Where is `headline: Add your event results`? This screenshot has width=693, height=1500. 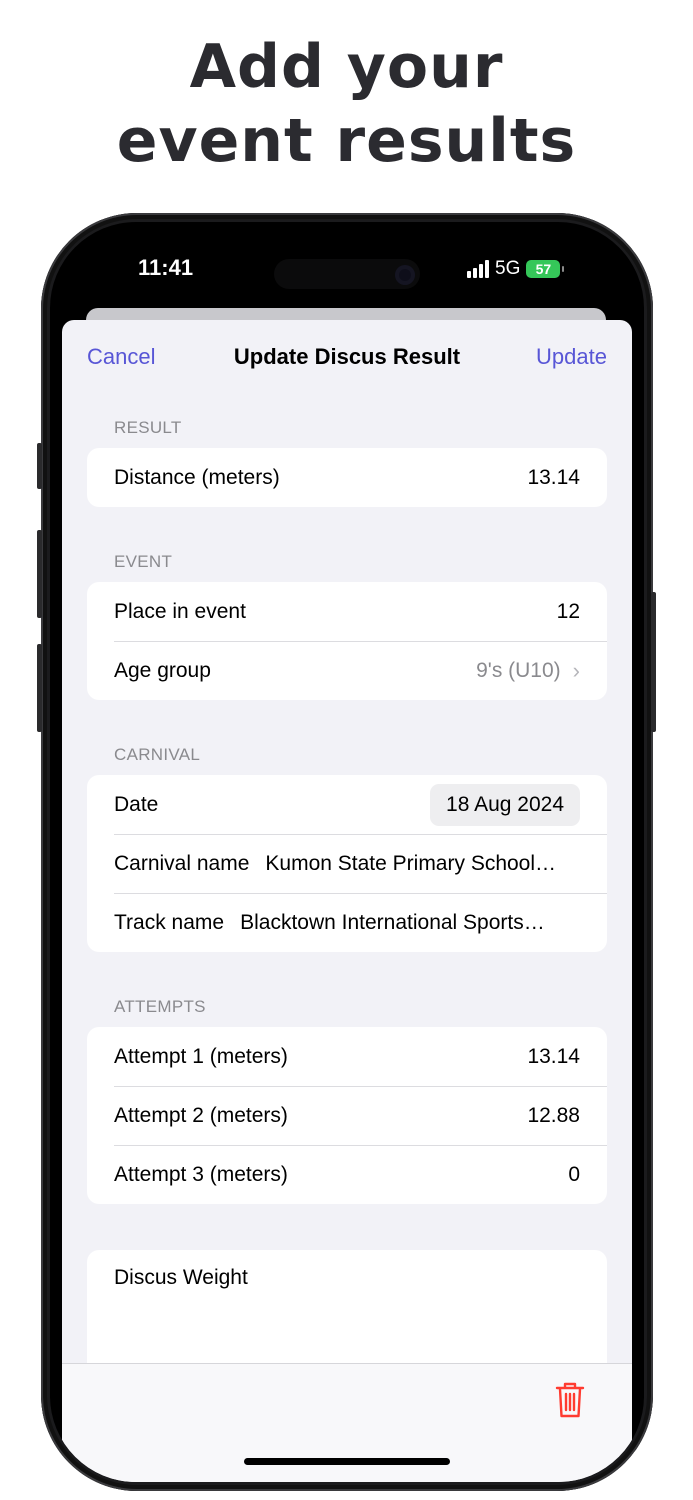 headline: Add your event results is located at coordinates (346, 104).